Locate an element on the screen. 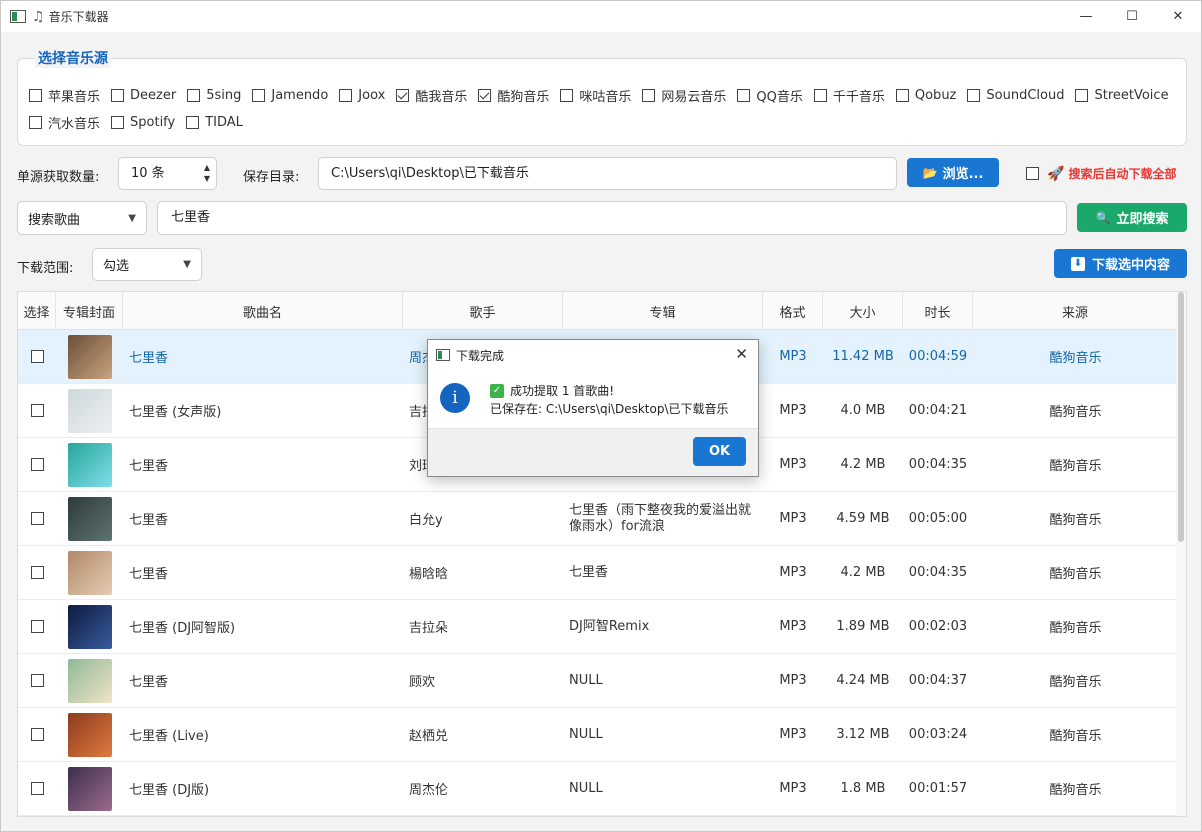 This screenshot has width=1202, height=832. source-option: QQ音乐 is located at coordinates (770, 95).